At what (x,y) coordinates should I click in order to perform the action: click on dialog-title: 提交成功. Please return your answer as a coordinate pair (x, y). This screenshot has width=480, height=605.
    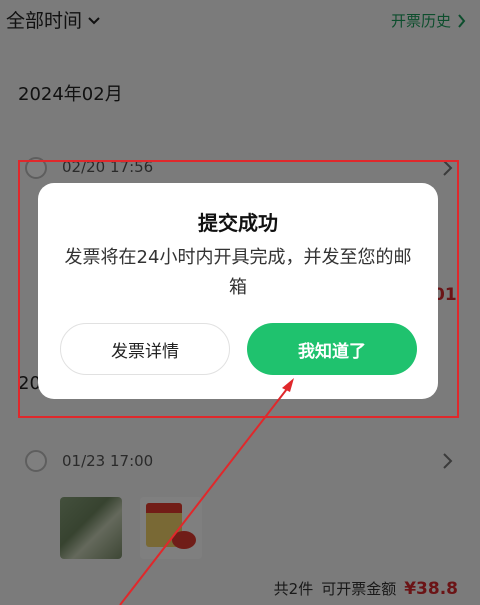
    Looking at the image, I should click on (238, 223).